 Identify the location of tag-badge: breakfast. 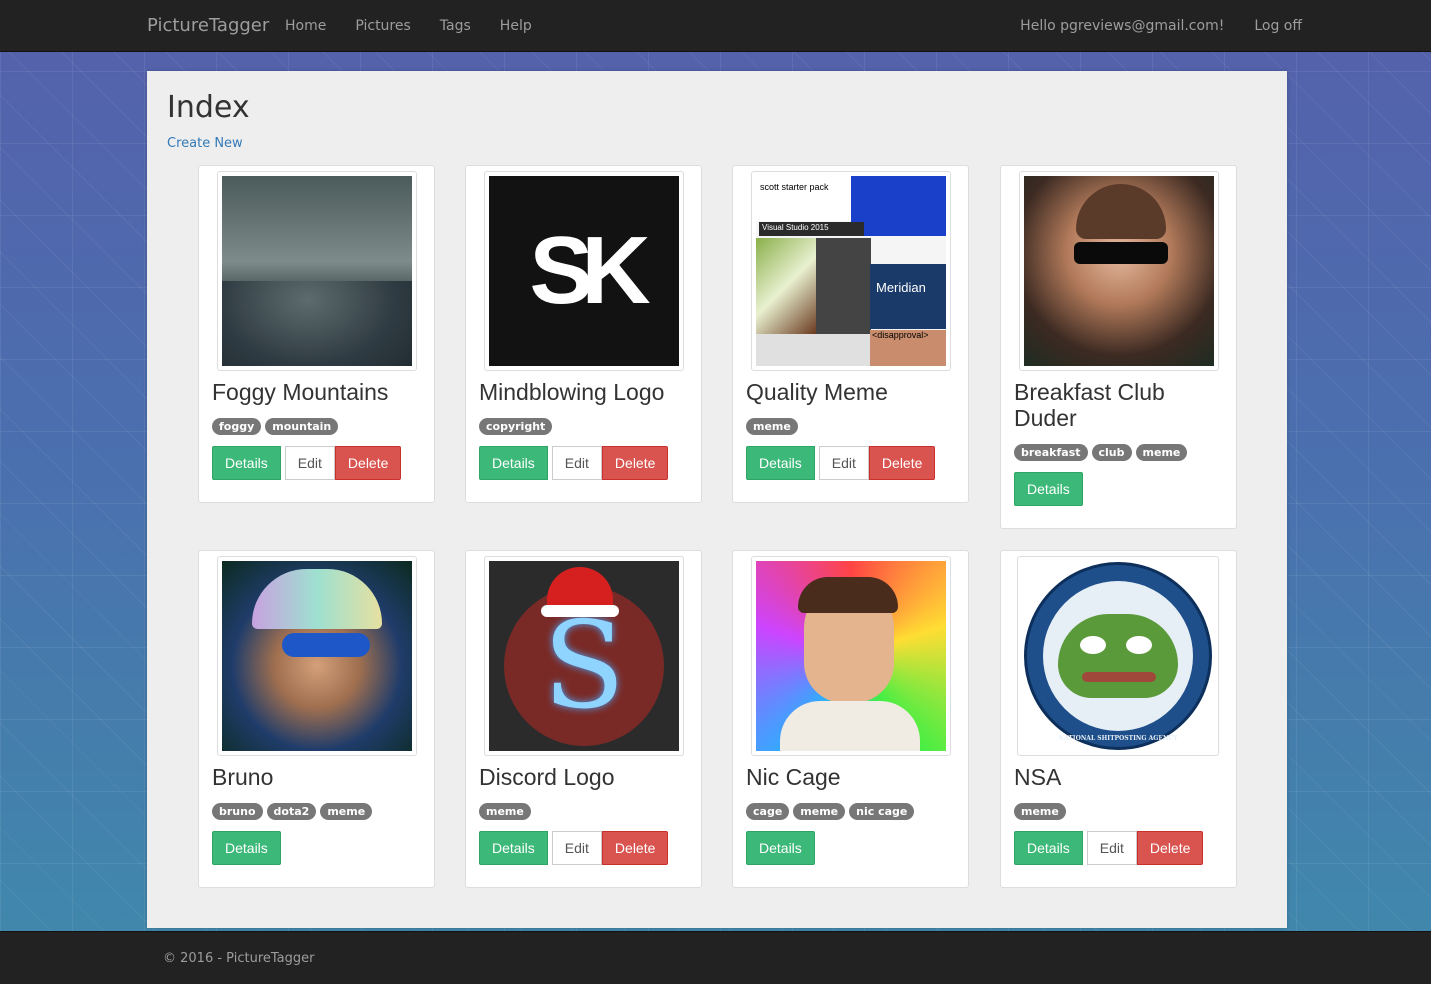
(1051, 452).